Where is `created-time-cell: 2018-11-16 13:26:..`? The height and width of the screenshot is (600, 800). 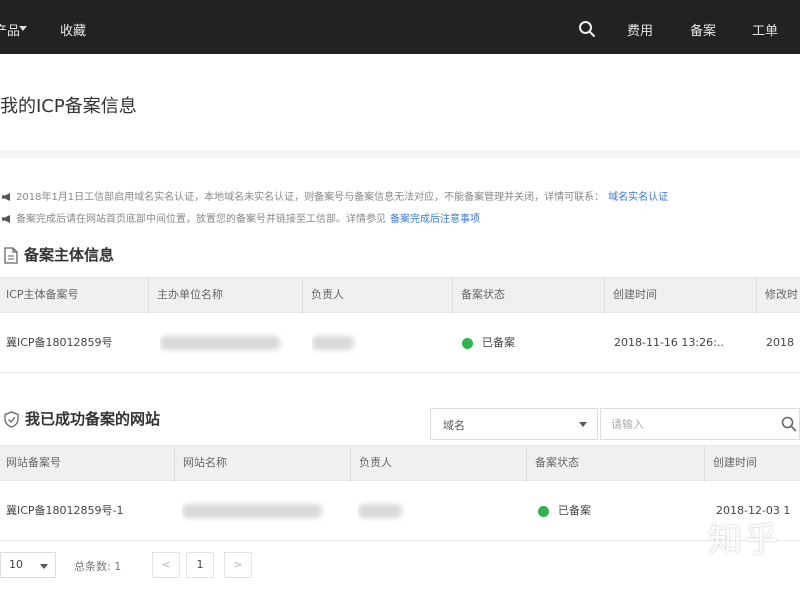
created-time-cell: 2018-11-16 13:26:.. is located at coordinates (669, 342).